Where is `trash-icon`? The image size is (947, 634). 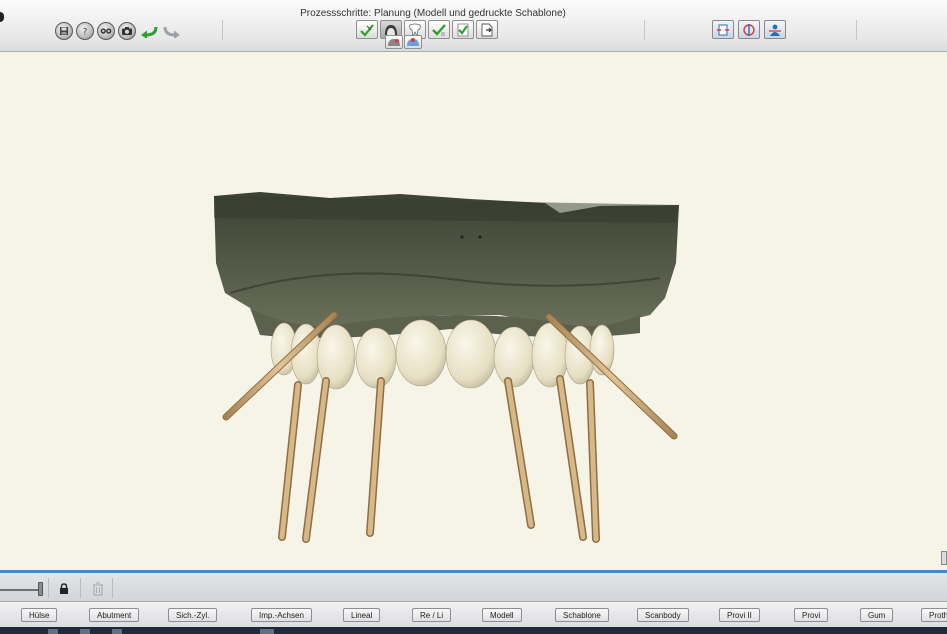
trash-icon is located at coordinates (98, 589).